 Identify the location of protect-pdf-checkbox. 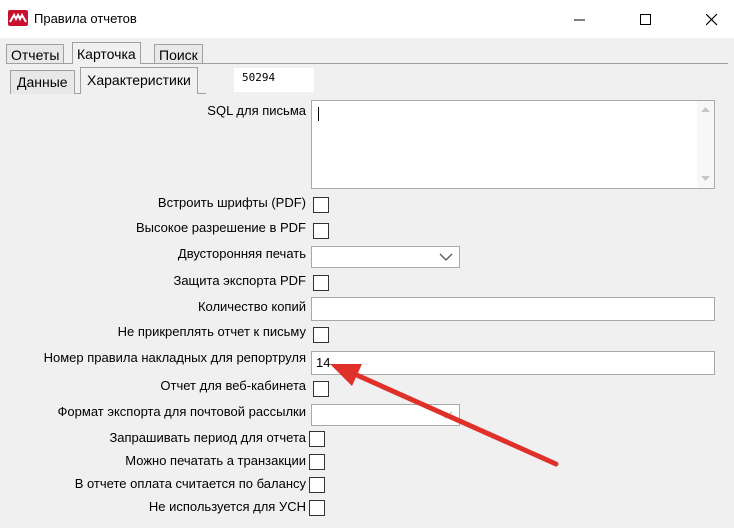
(321, 283).